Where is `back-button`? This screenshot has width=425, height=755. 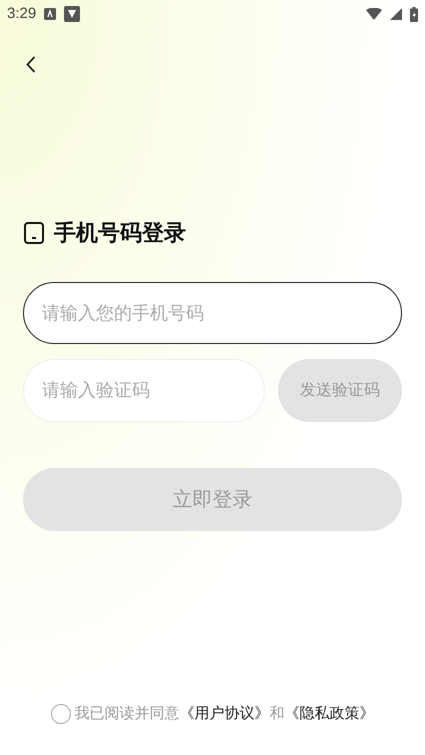 back-button is located at coordinates (31, 64).